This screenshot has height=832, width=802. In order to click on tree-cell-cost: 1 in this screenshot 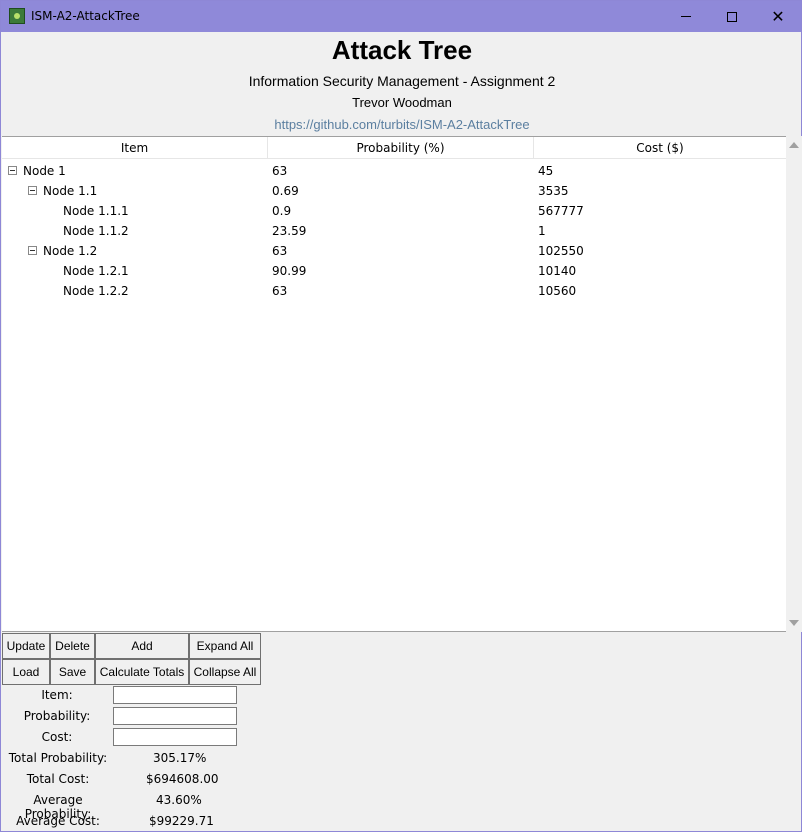, I will do `click(542, 231)`.